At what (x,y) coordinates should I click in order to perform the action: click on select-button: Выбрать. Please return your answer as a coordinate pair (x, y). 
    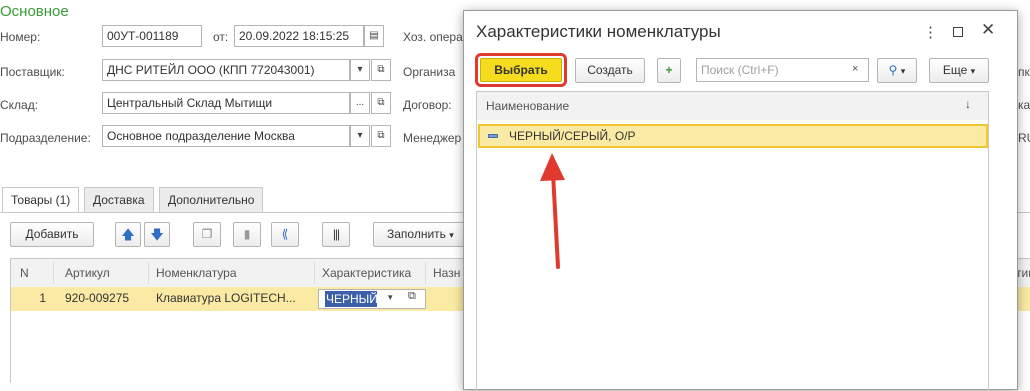
    Looking at the image, I should click on (521, 70).